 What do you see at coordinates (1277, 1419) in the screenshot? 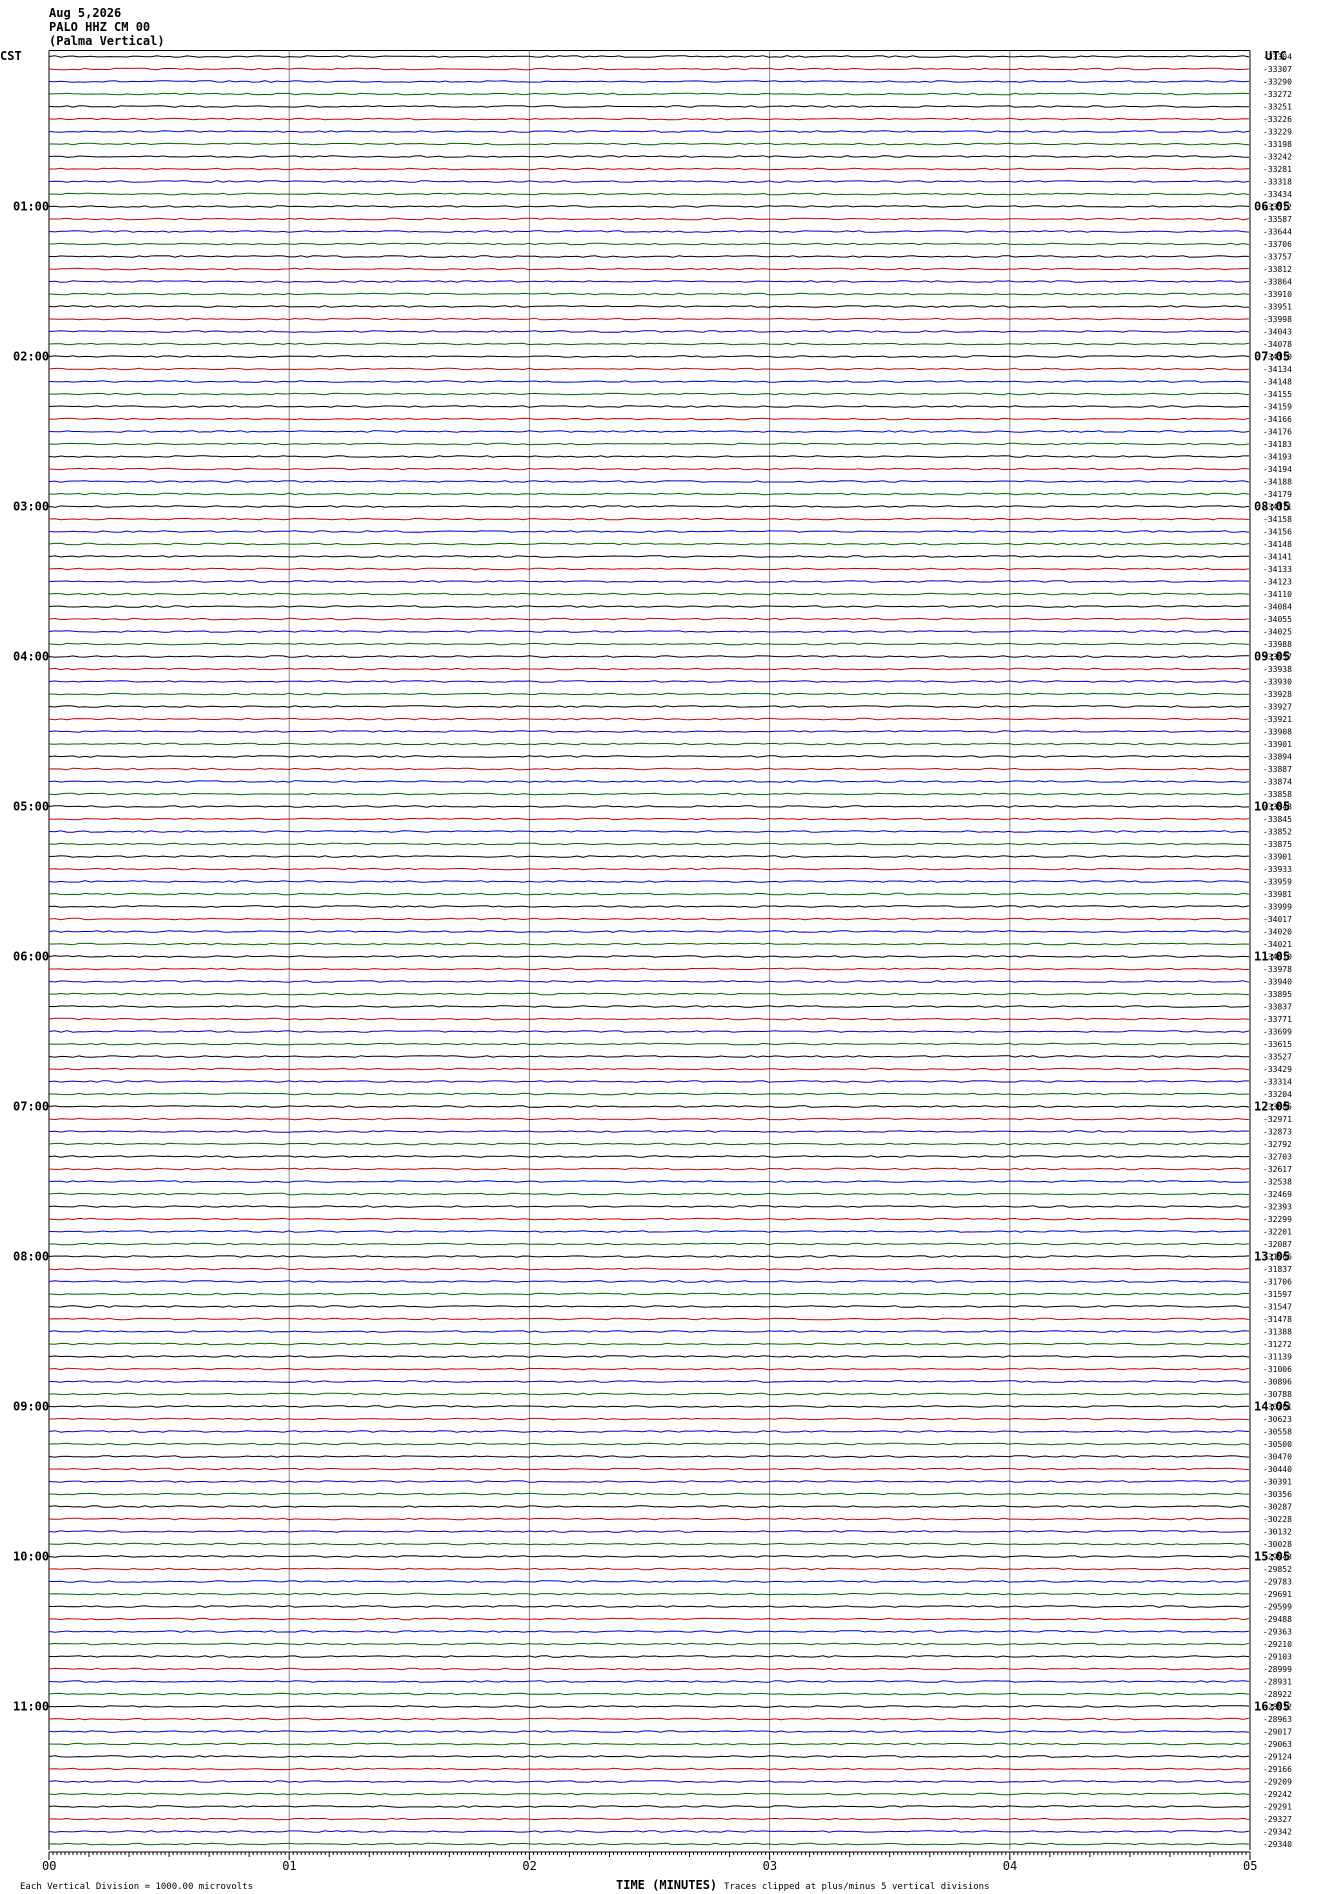
I see `trace-offset-label: -30623` at bounding box center [1277, 1419].